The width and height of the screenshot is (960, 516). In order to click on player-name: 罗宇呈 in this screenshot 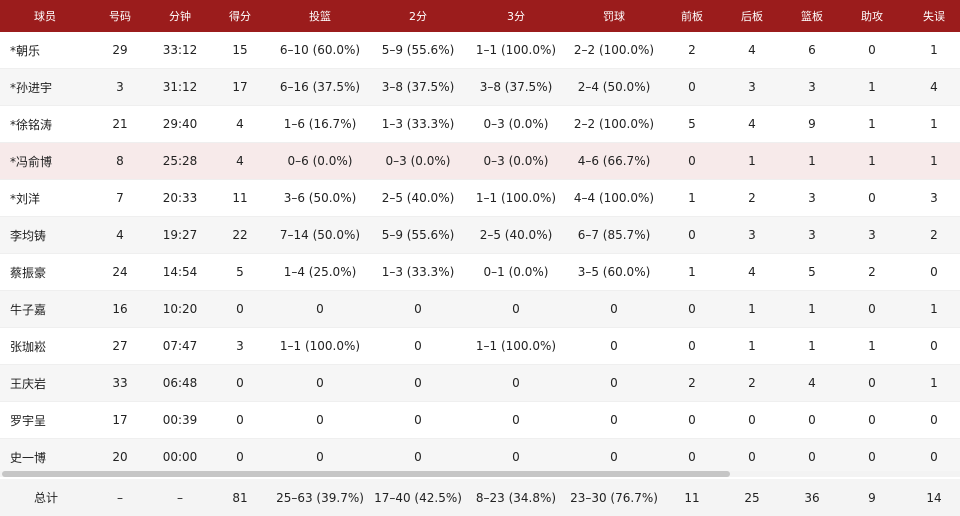, I will do `click(42, 420)`.